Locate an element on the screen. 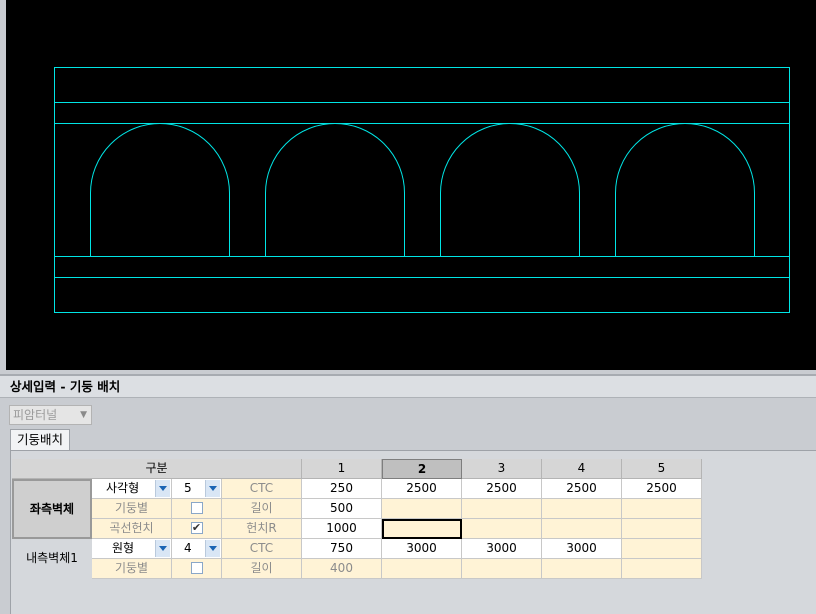  left-wall-shape-combo: 사각형 is located at coordinates (132, 489).